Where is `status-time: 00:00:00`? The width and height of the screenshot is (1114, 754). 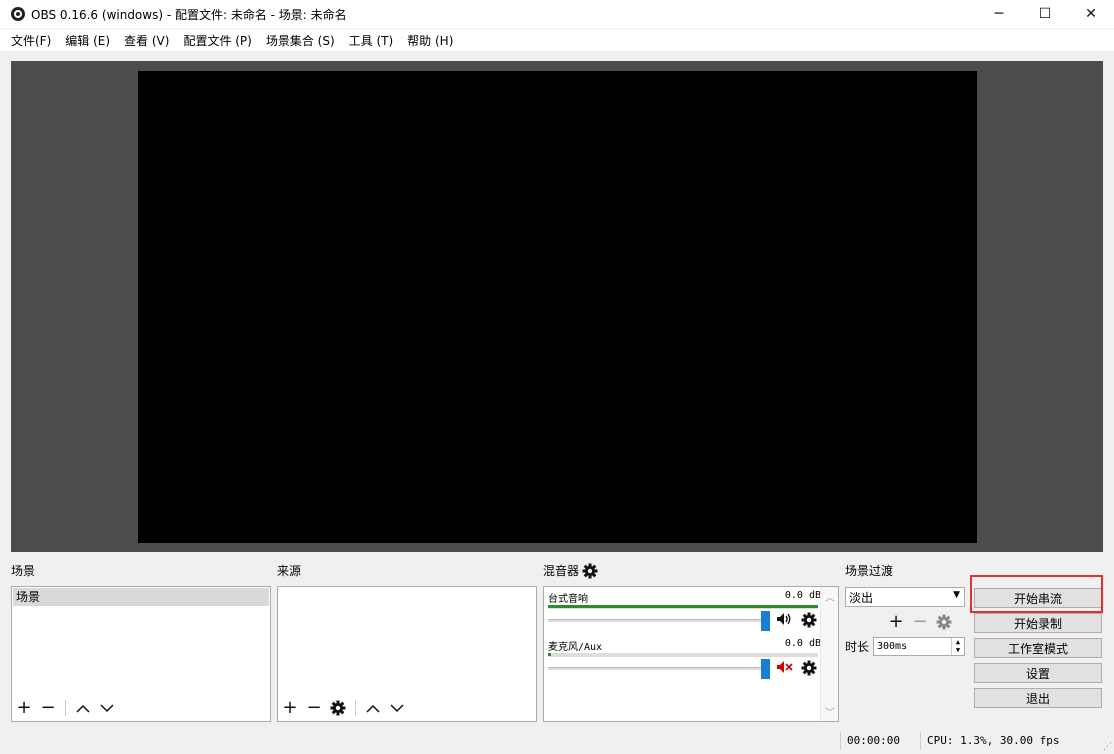 status-time: 00:00:00 is located at coordinates (873, 740).